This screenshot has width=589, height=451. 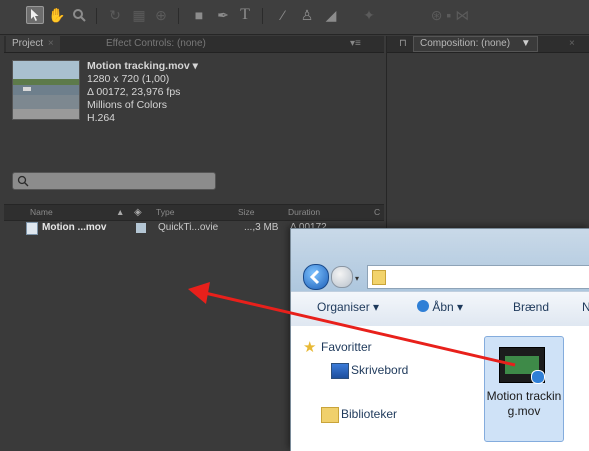 What do you see at coordinates (360, 329) in the screenshot?
I see `drag-arrow-line` at bounding box center [360, 329].